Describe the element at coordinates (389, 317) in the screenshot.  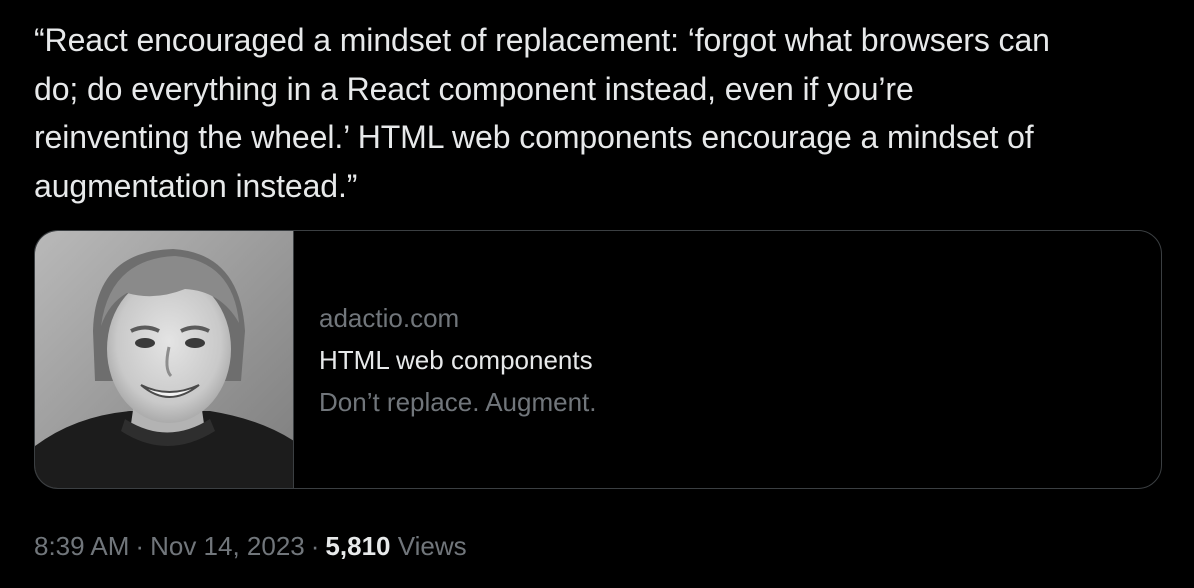
I see `link-card-domain: adactio.com` at that location.